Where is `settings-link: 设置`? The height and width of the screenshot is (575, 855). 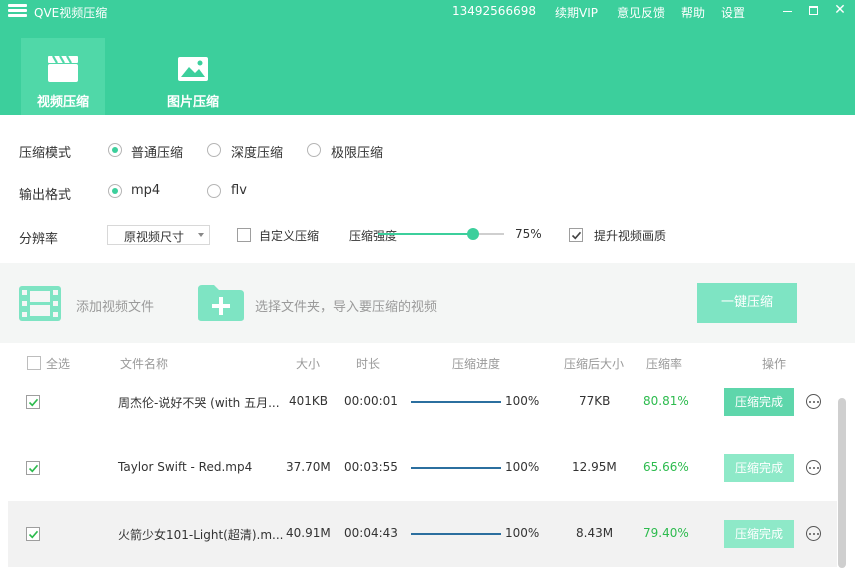
settings-link: 设置 is located at coordinates (733, 12).